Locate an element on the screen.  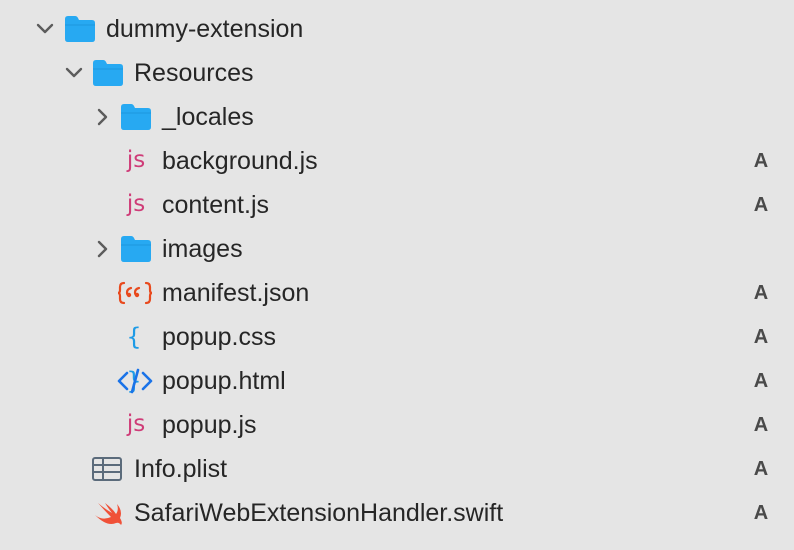
tree-item-label: popup.js is located at coordinates (209, 425).